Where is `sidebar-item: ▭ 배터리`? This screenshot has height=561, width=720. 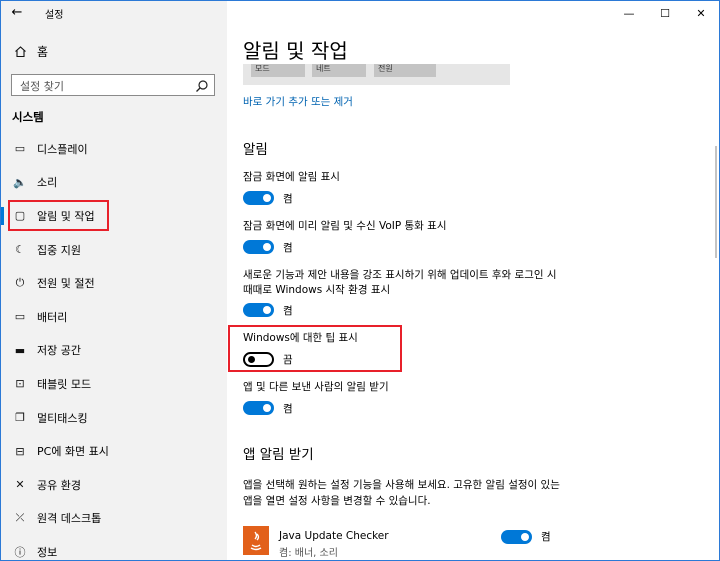
sidebar-item: ▭ 배터리 is located at coordinates (114, 317).